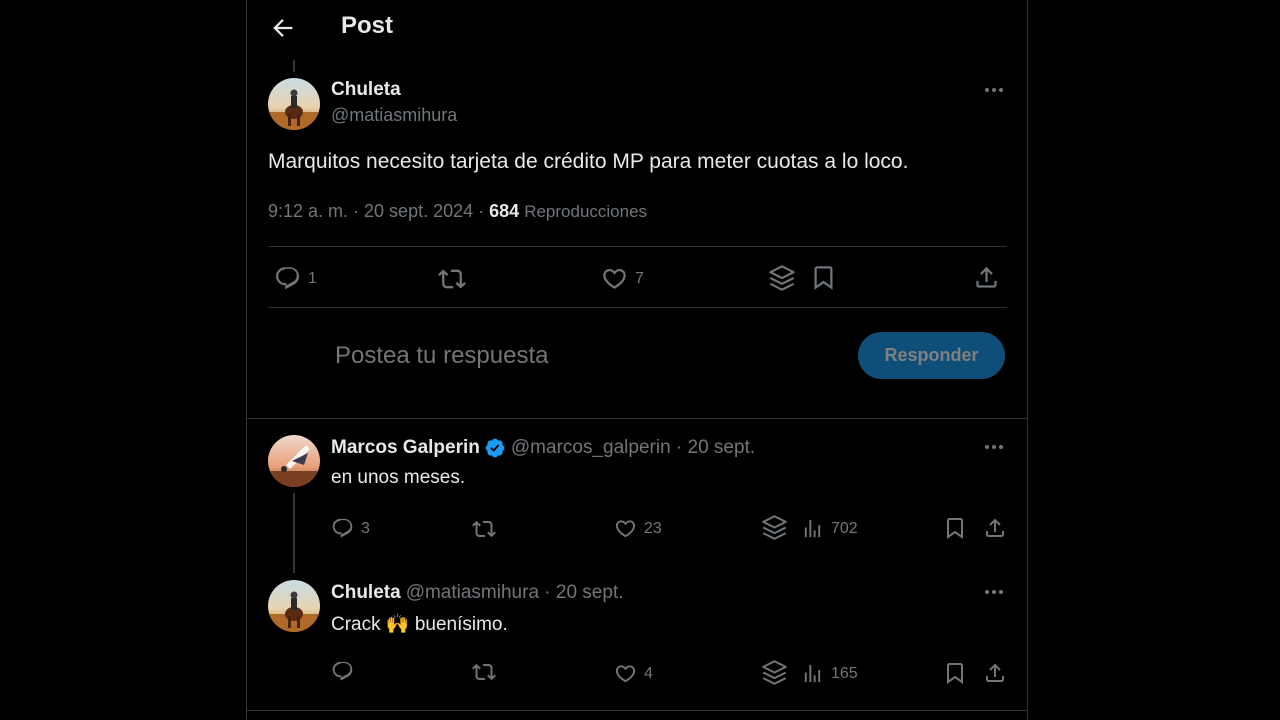 The image size is (1280, 720). Describe the element at coordinates (931, 355) in the screenshot. I see `reply-submit-button: Responder` at that location.